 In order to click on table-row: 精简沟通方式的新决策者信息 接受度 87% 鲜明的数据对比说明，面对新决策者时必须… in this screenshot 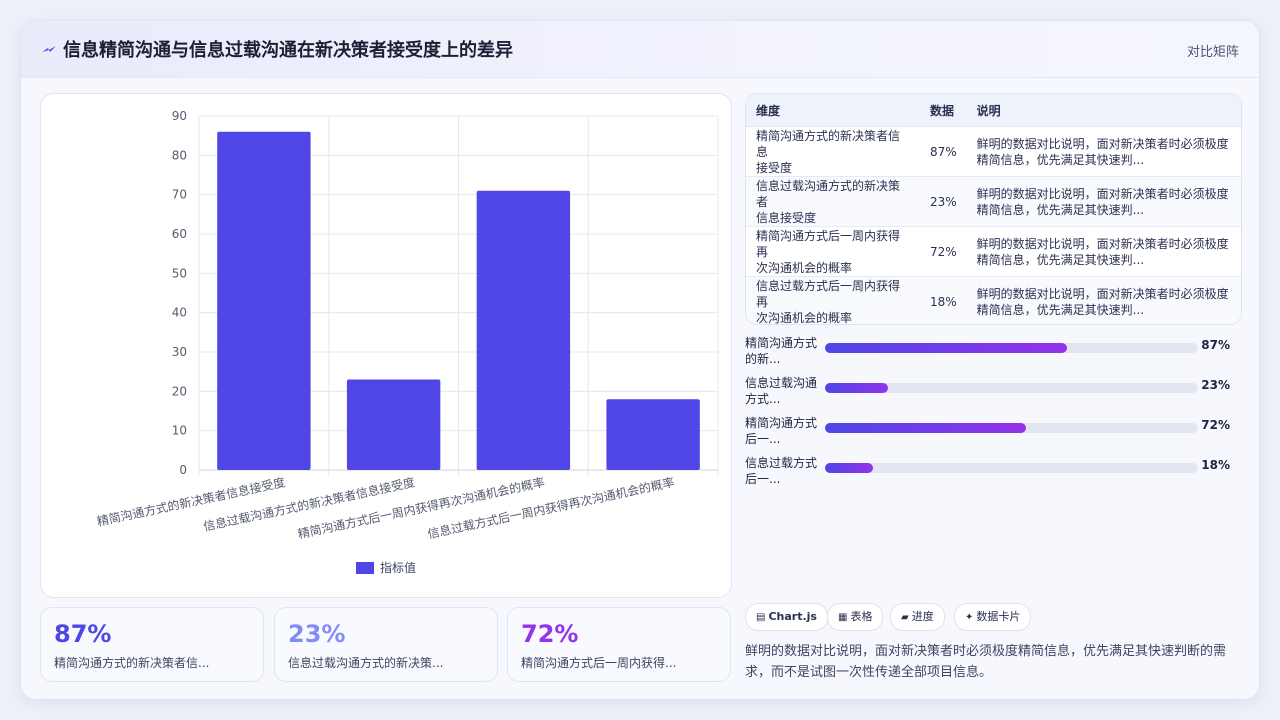, I will do `click(993, 151)`.